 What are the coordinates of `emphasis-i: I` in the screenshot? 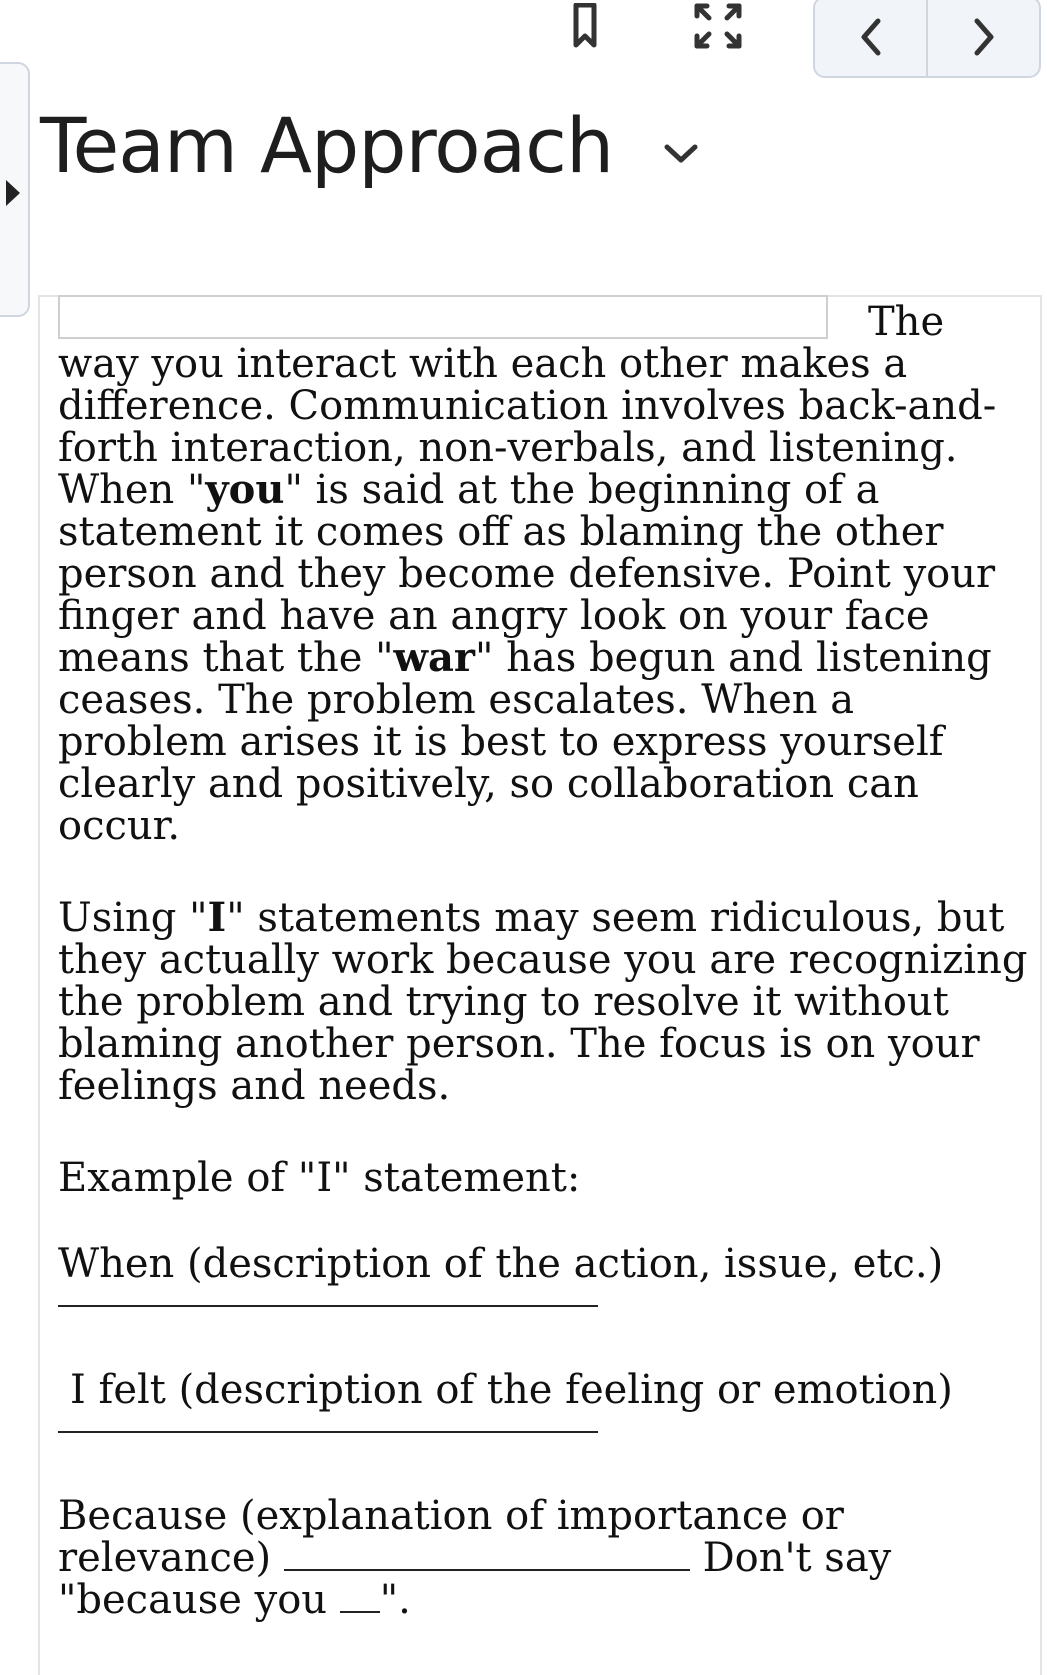 It's located at (217, 917).